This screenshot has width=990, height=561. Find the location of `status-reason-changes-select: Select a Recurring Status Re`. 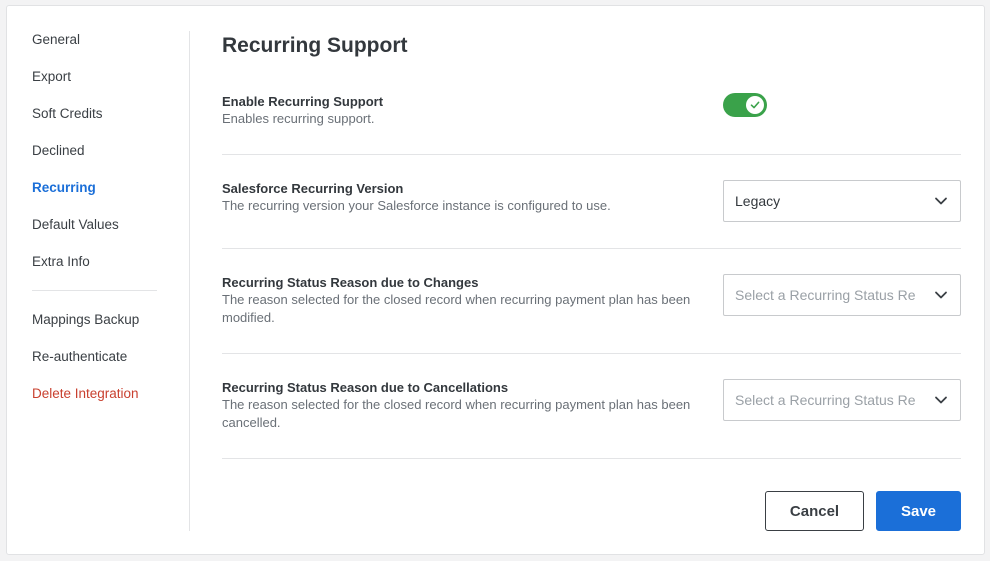

status-reason-changes-select: Select a Recurring Status Re is located at coordinates (842, 295).